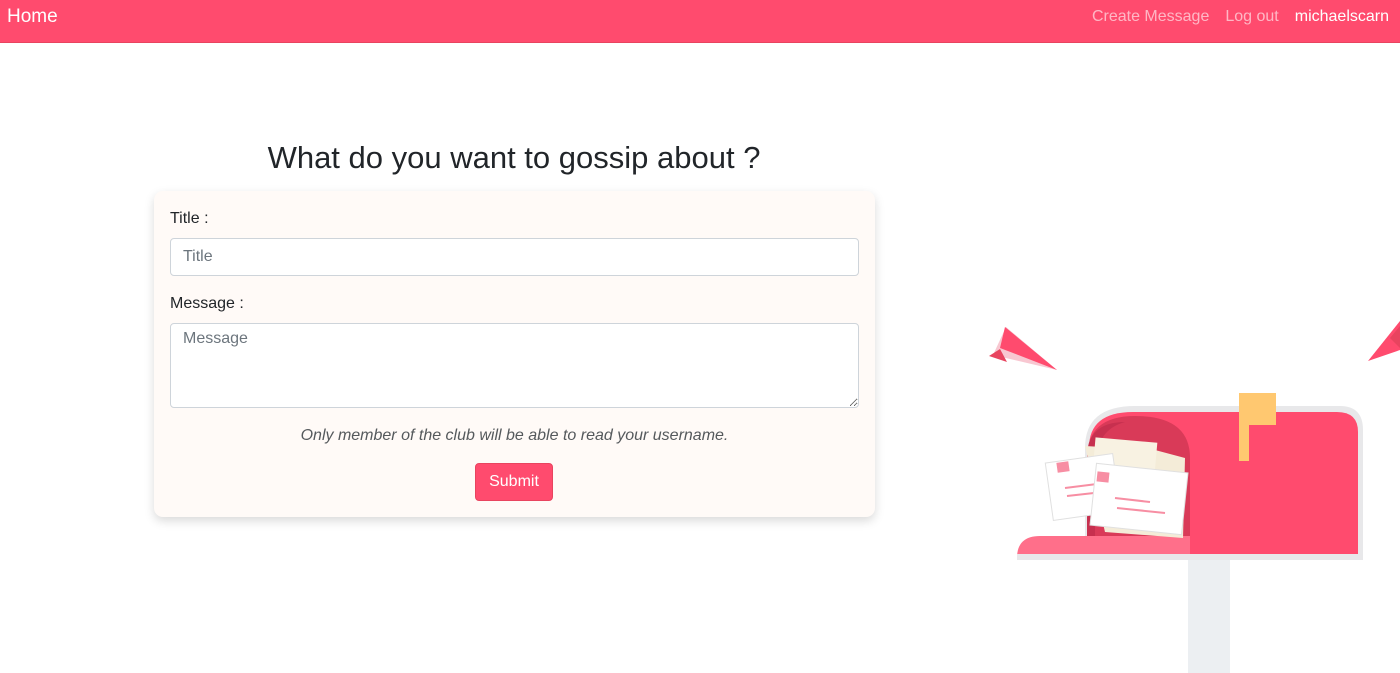  I want to click on title-label: Title :, so click(189, 218).